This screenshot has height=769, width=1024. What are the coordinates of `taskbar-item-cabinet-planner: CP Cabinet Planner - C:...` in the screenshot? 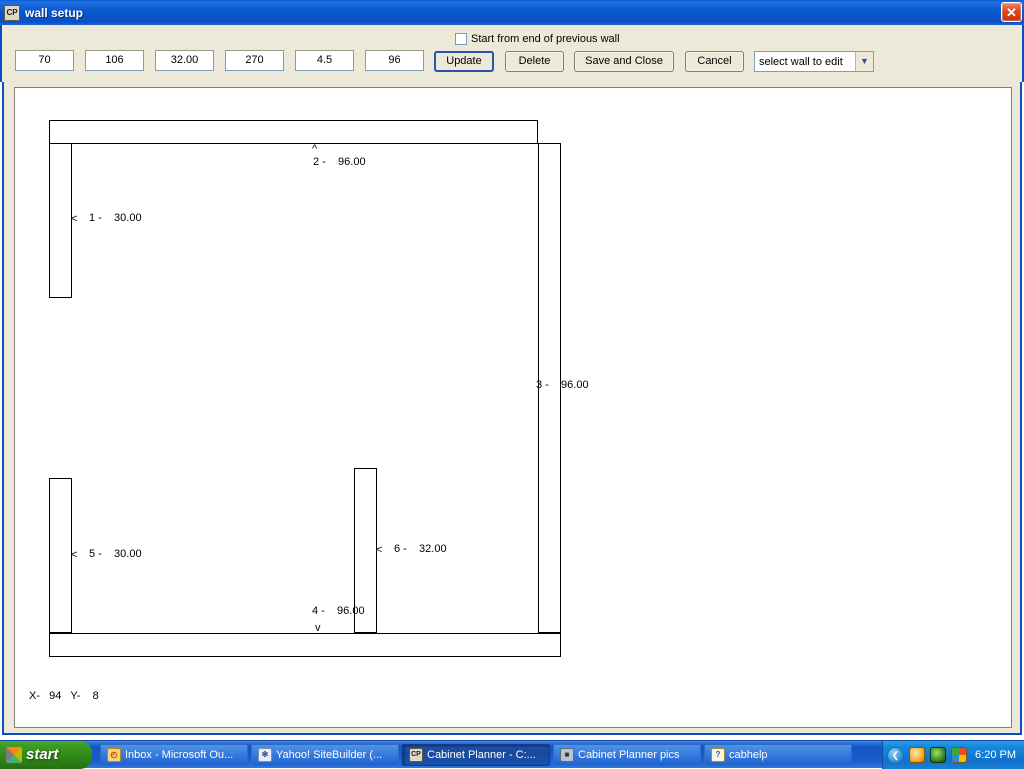 It's located at (476, 754).